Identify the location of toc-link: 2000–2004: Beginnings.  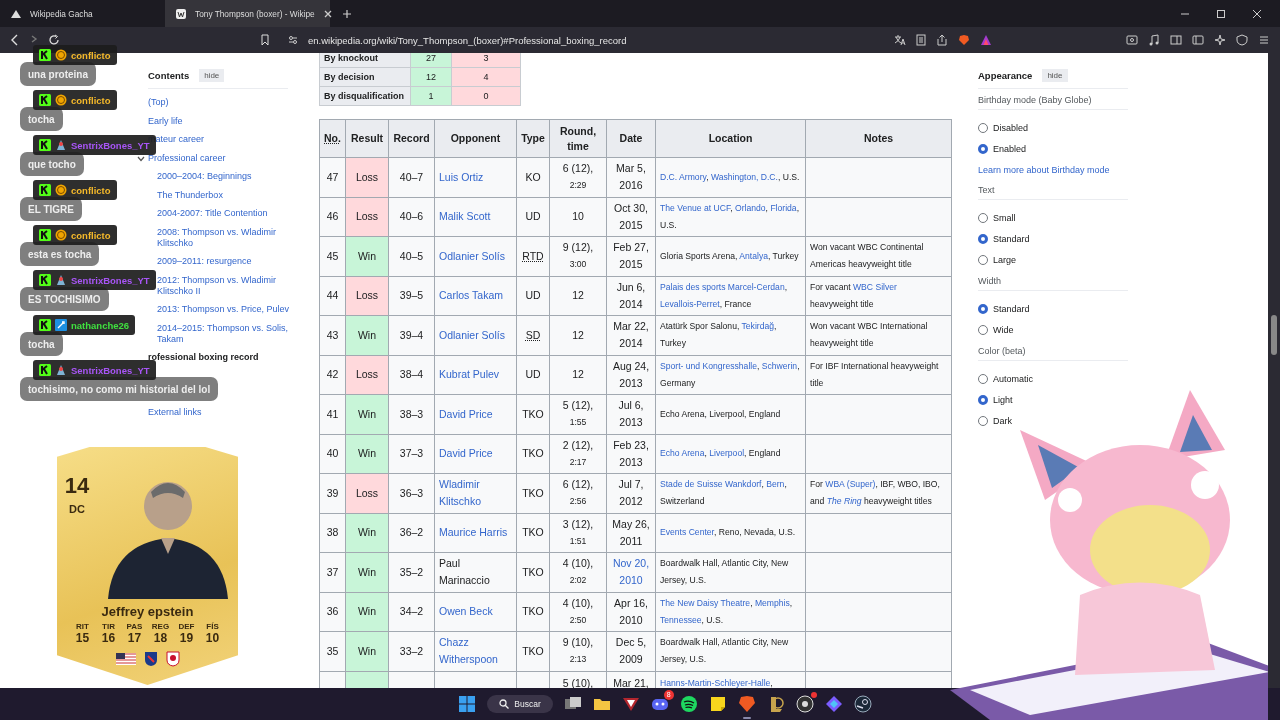
(204, 176).